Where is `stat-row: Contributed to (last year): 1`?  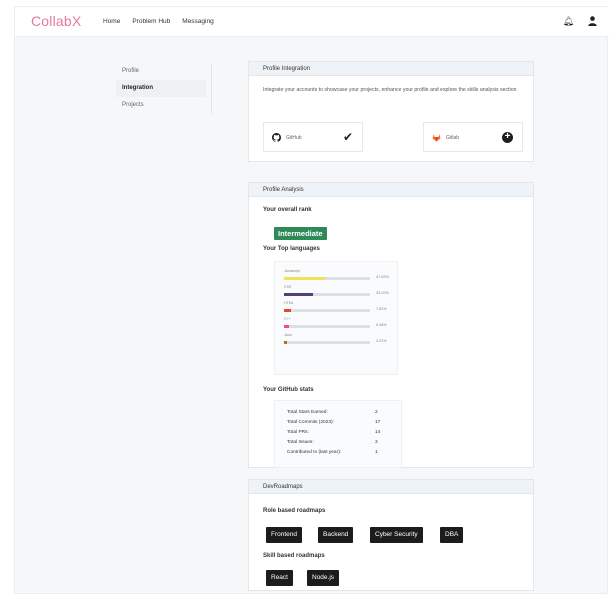
stat-row: Contributed to (last year): 1 is located at coordinates (342, 454).